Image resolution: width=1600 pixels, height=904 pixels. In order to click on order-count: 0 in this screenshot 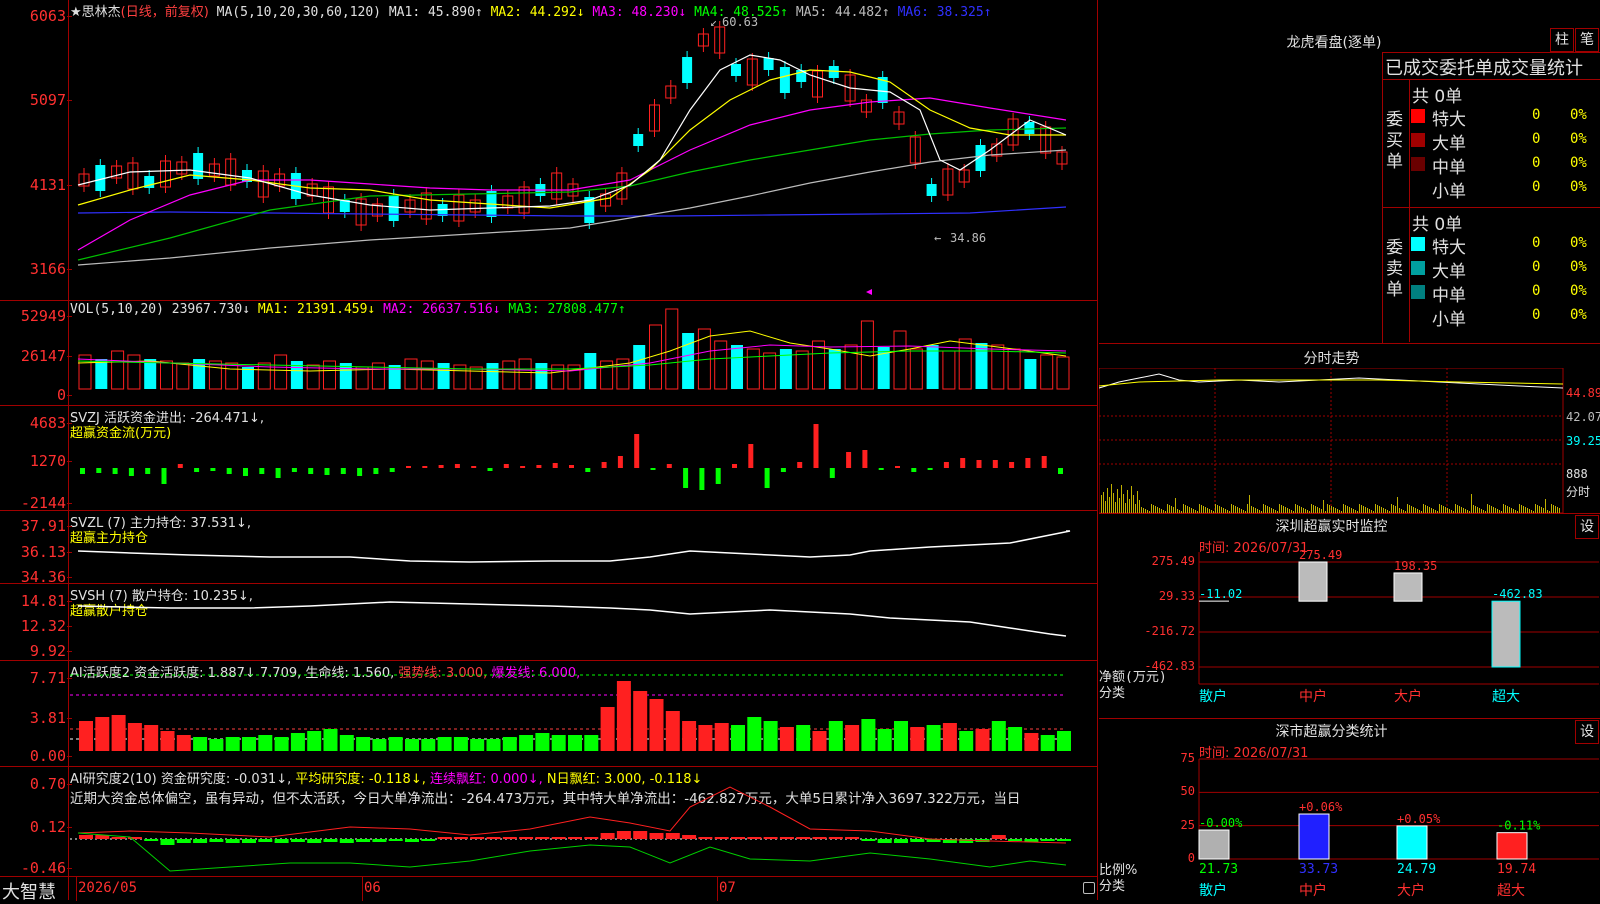, I will do `click(1536, 139)`.